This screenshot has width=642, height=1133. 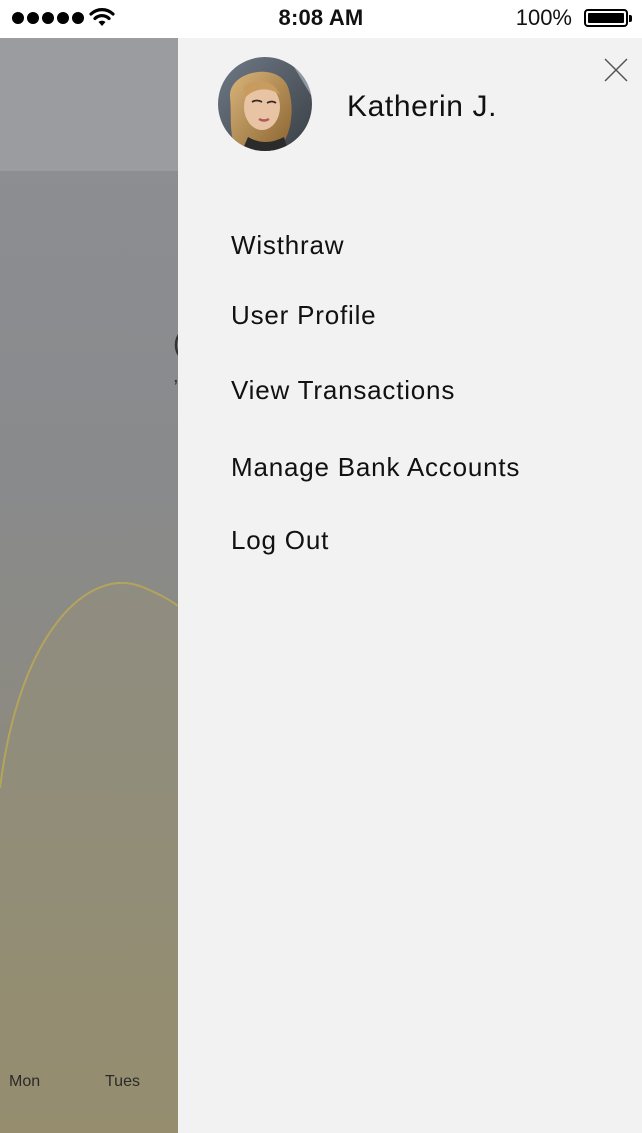 I want to click on user-avatar, so click(x=265, y=104).